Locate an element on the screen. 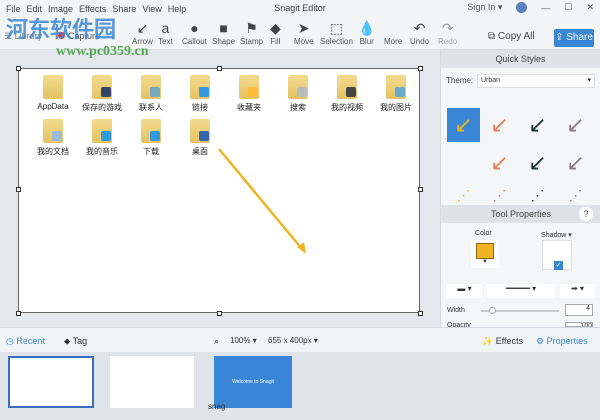 This screenshot has width=600, height=420. snag-label: snag is located at coordinates (217, 406).